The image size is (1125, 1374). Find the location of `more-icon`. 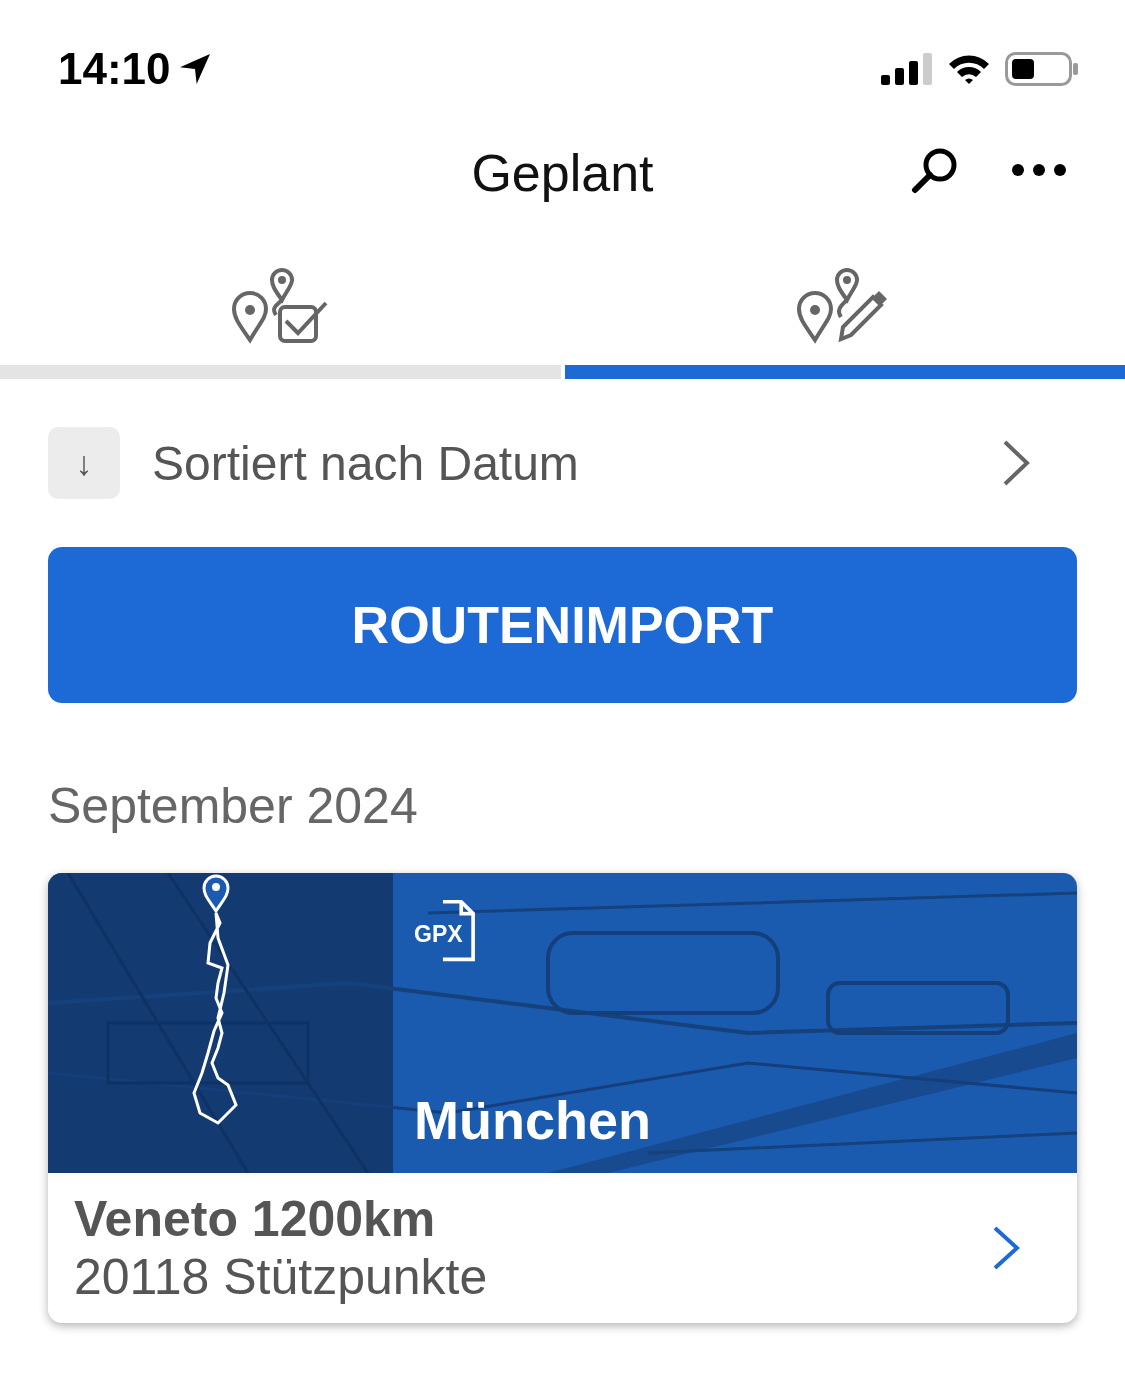

more-icon is located at coordinates (1039, 170).